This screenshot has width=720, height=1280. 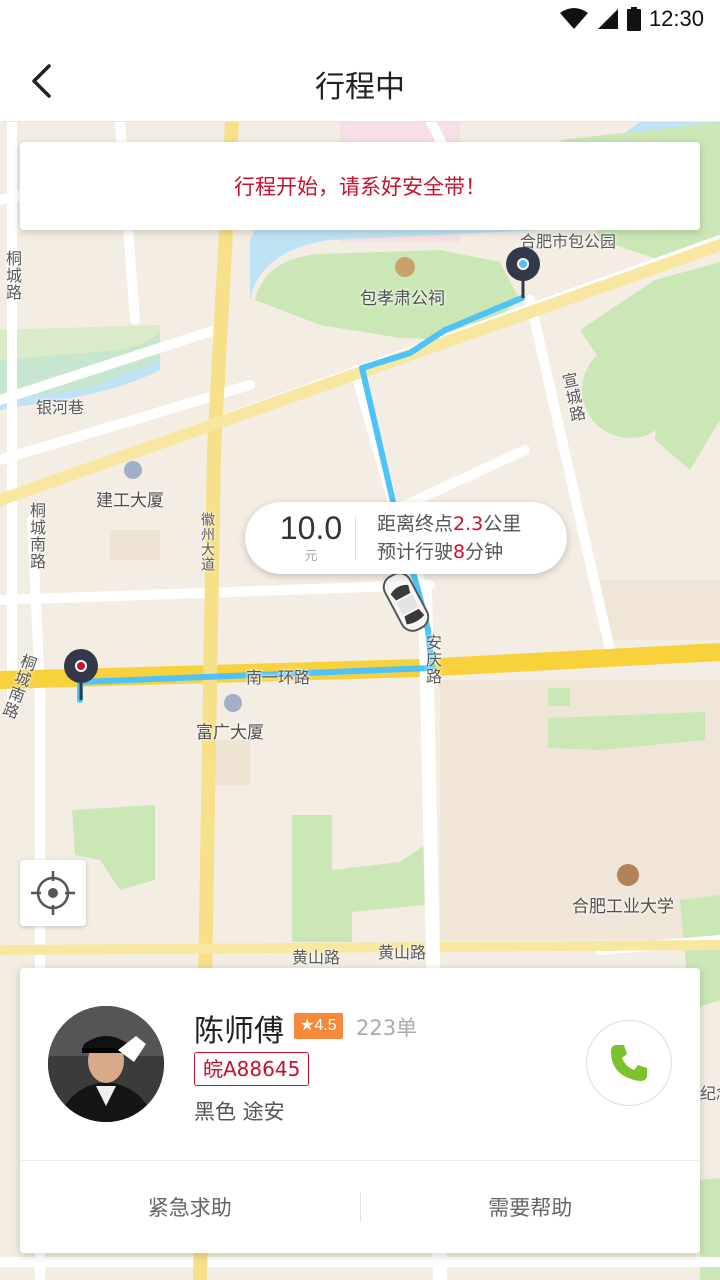 I want to click on map-label-huangshan-1: 黄山路, so click(x=316, y=957).